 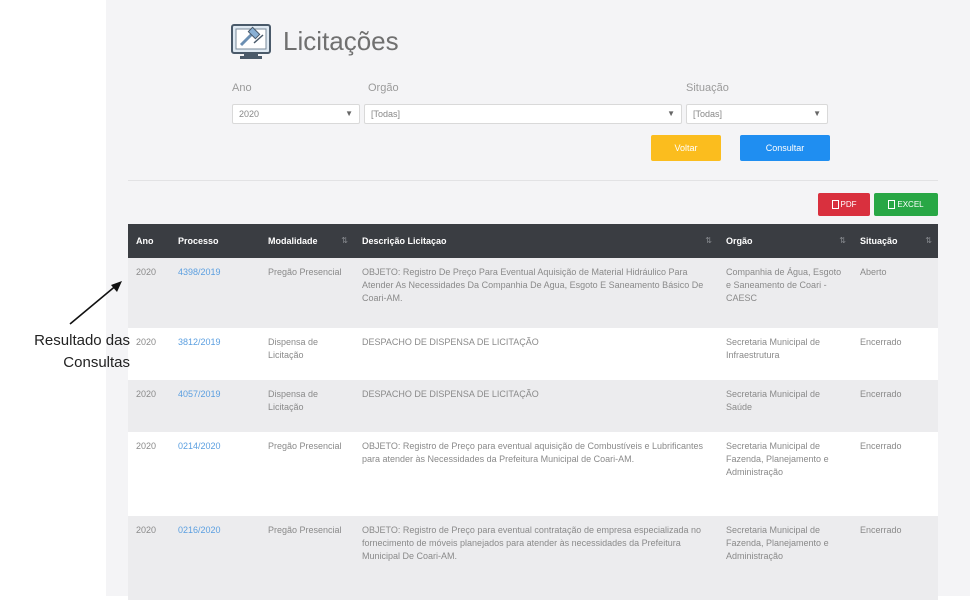 I want to click on page-title: Licitações, so click(x=341, y=41).